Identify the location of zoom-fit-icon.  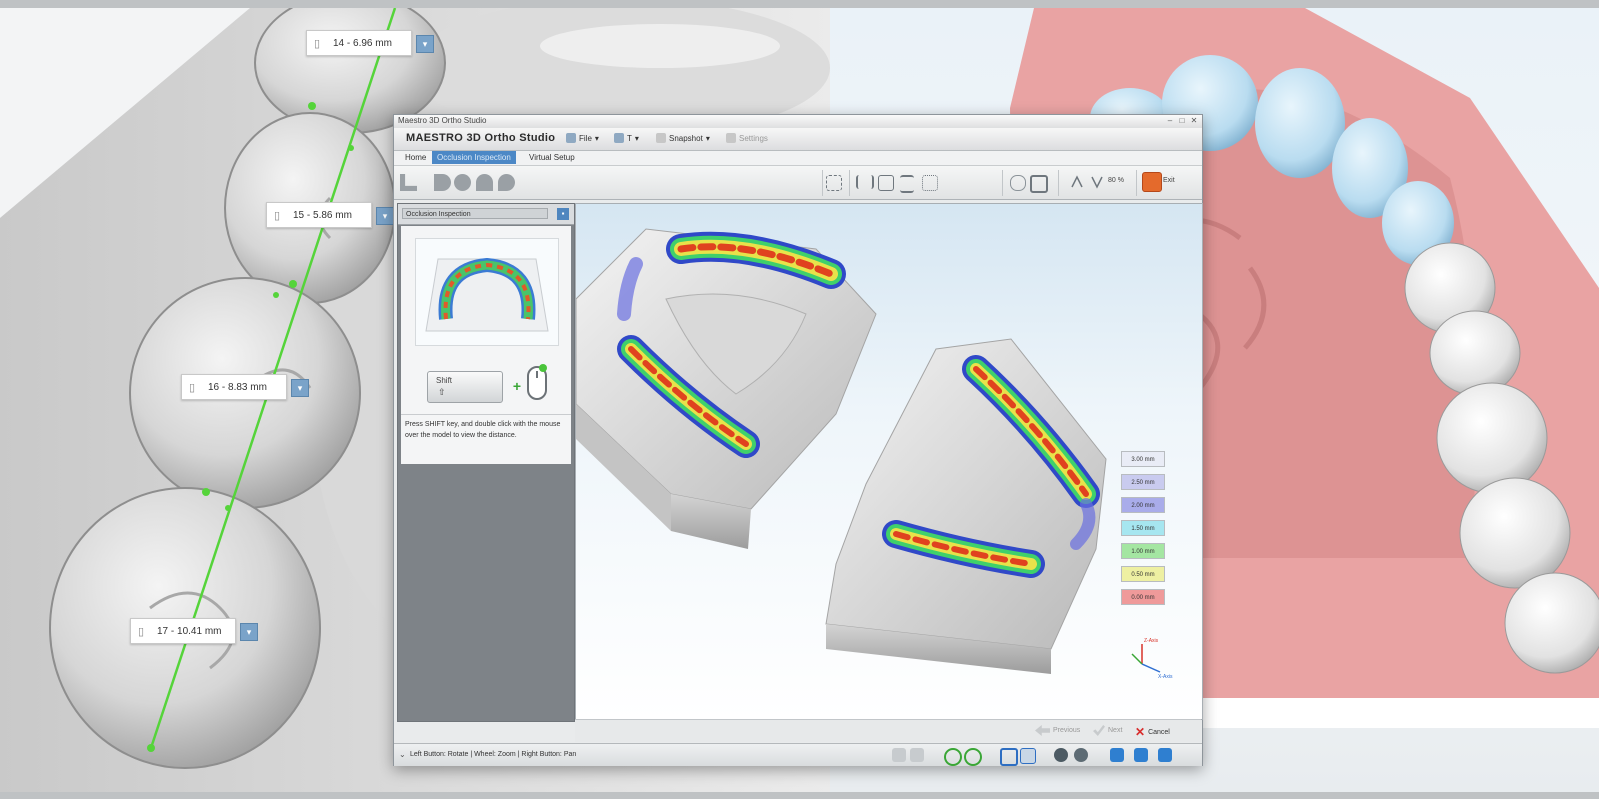
(973, 757).